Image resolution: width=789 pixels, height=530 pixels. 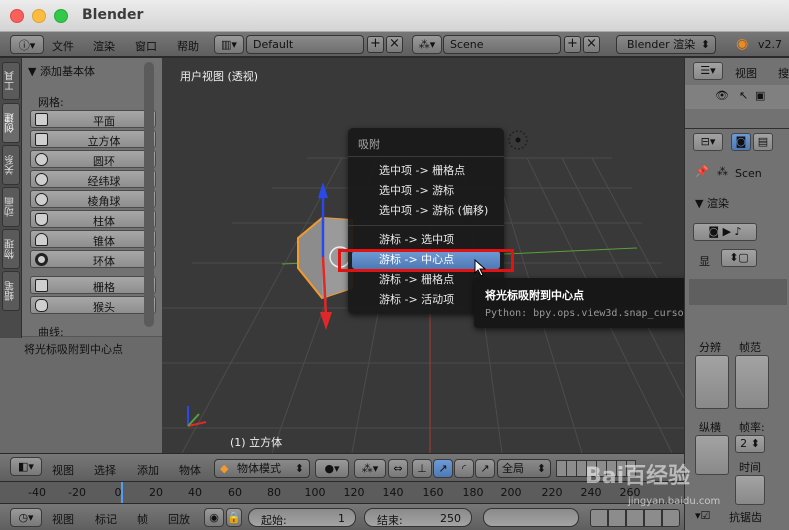 I want to click on add-circle-button: 圆环, so click(x=93, y=159).